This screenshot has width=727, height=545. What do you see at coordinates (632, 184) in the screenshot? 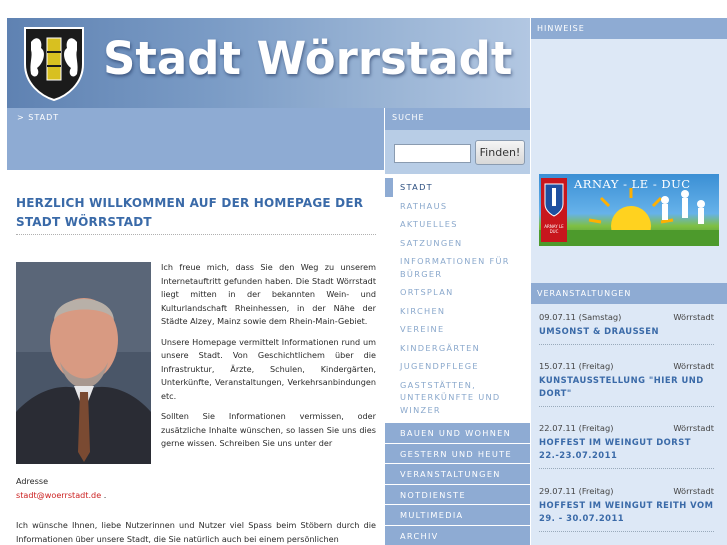
I see `banner-text: ARNAY - LE - DUC` at bounding box center [632, 184].